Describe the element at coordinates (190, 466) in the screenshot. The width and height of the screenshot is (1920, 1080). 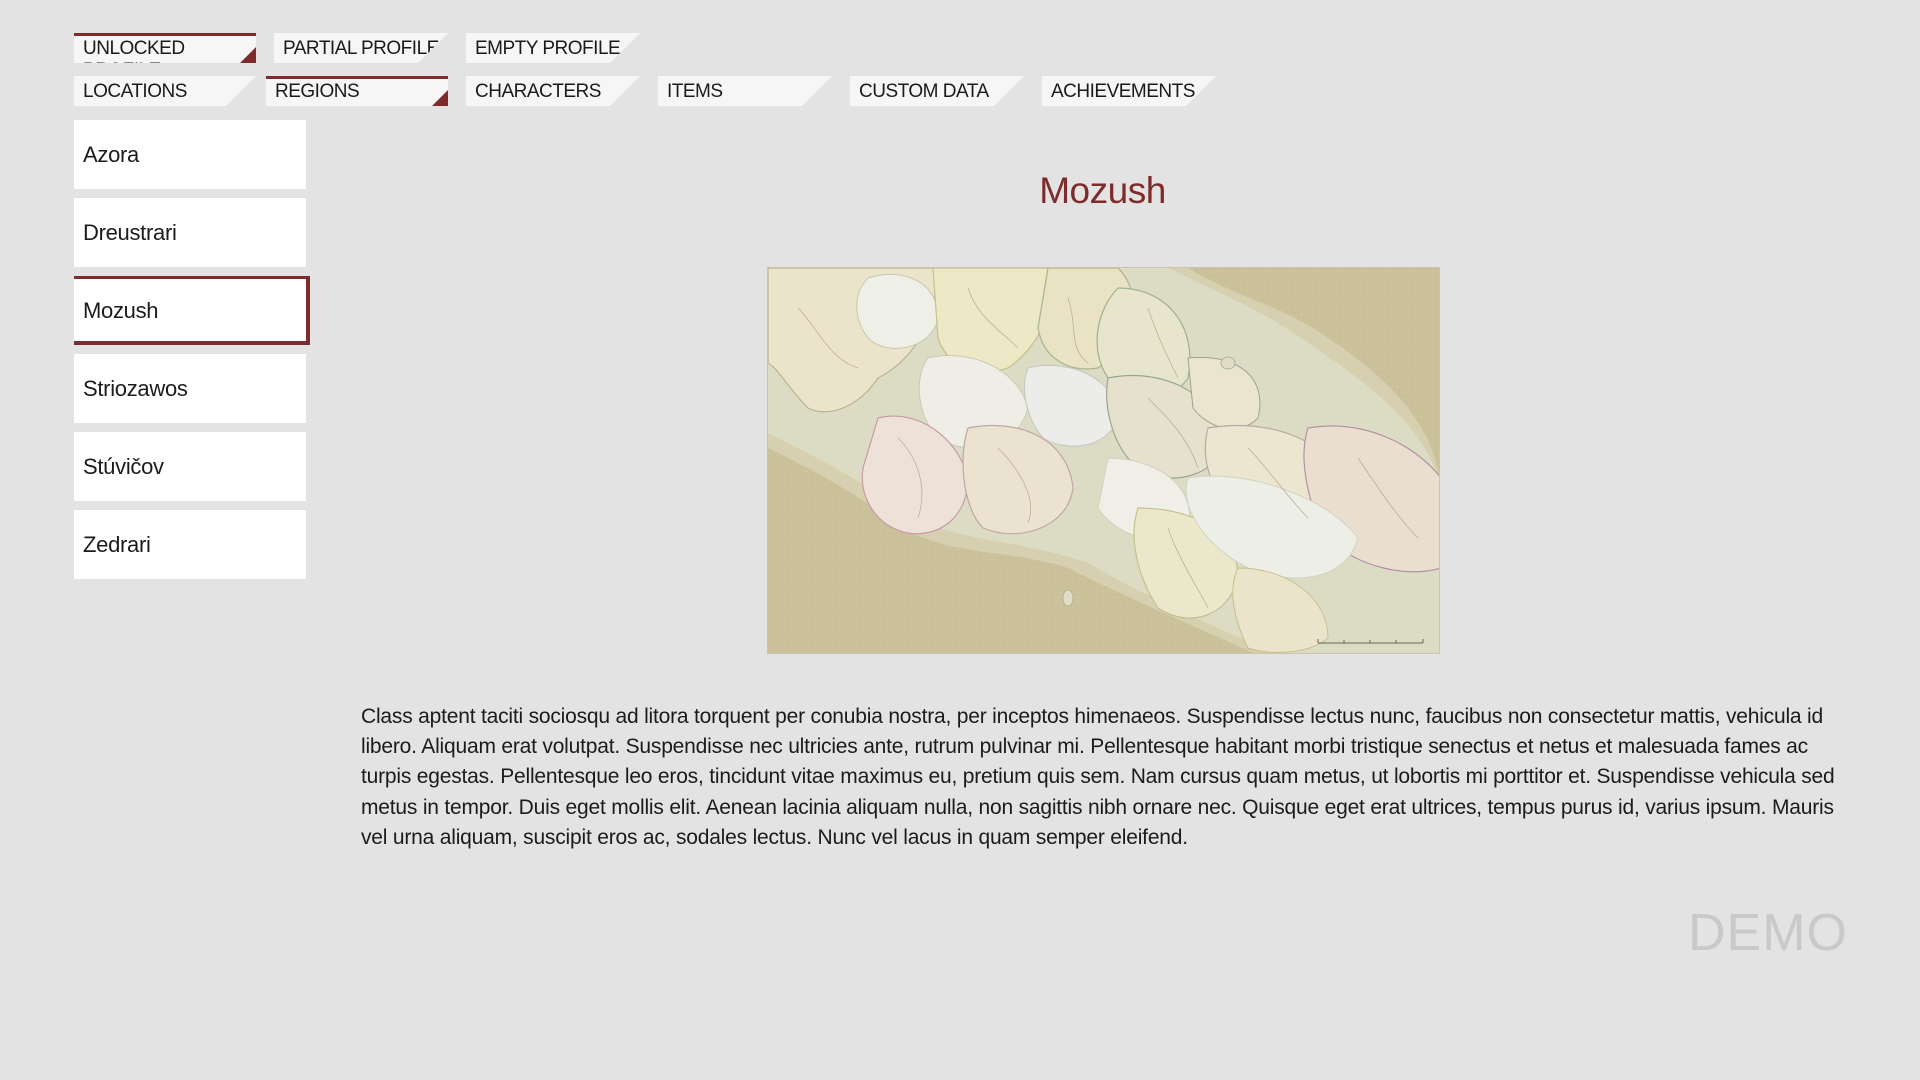
I see `region-item-stuvicov: Stúvičov` at that location.